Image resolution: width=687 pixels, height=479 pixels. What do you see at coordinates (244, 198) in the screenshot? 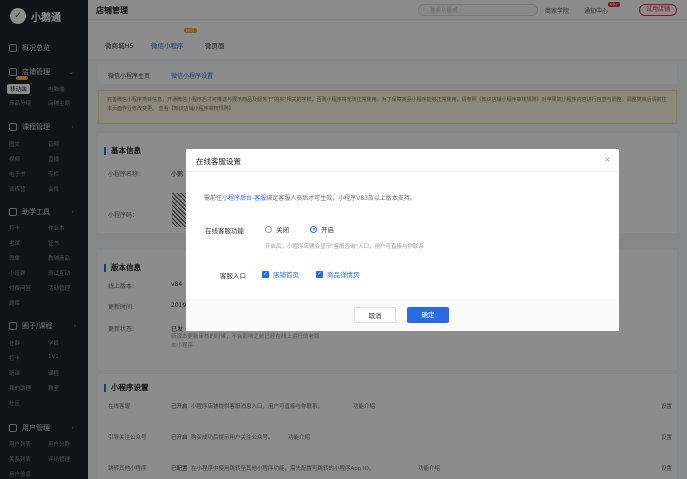
I see `admin-service-link: 小程序后台-客服` at bounding box center [244, 198].